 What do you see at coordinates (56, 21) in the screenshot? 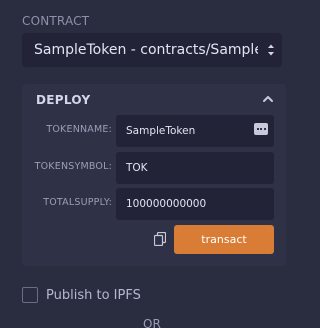
I see `contract-label: CONTRACT` at bounding box center [56, 21].